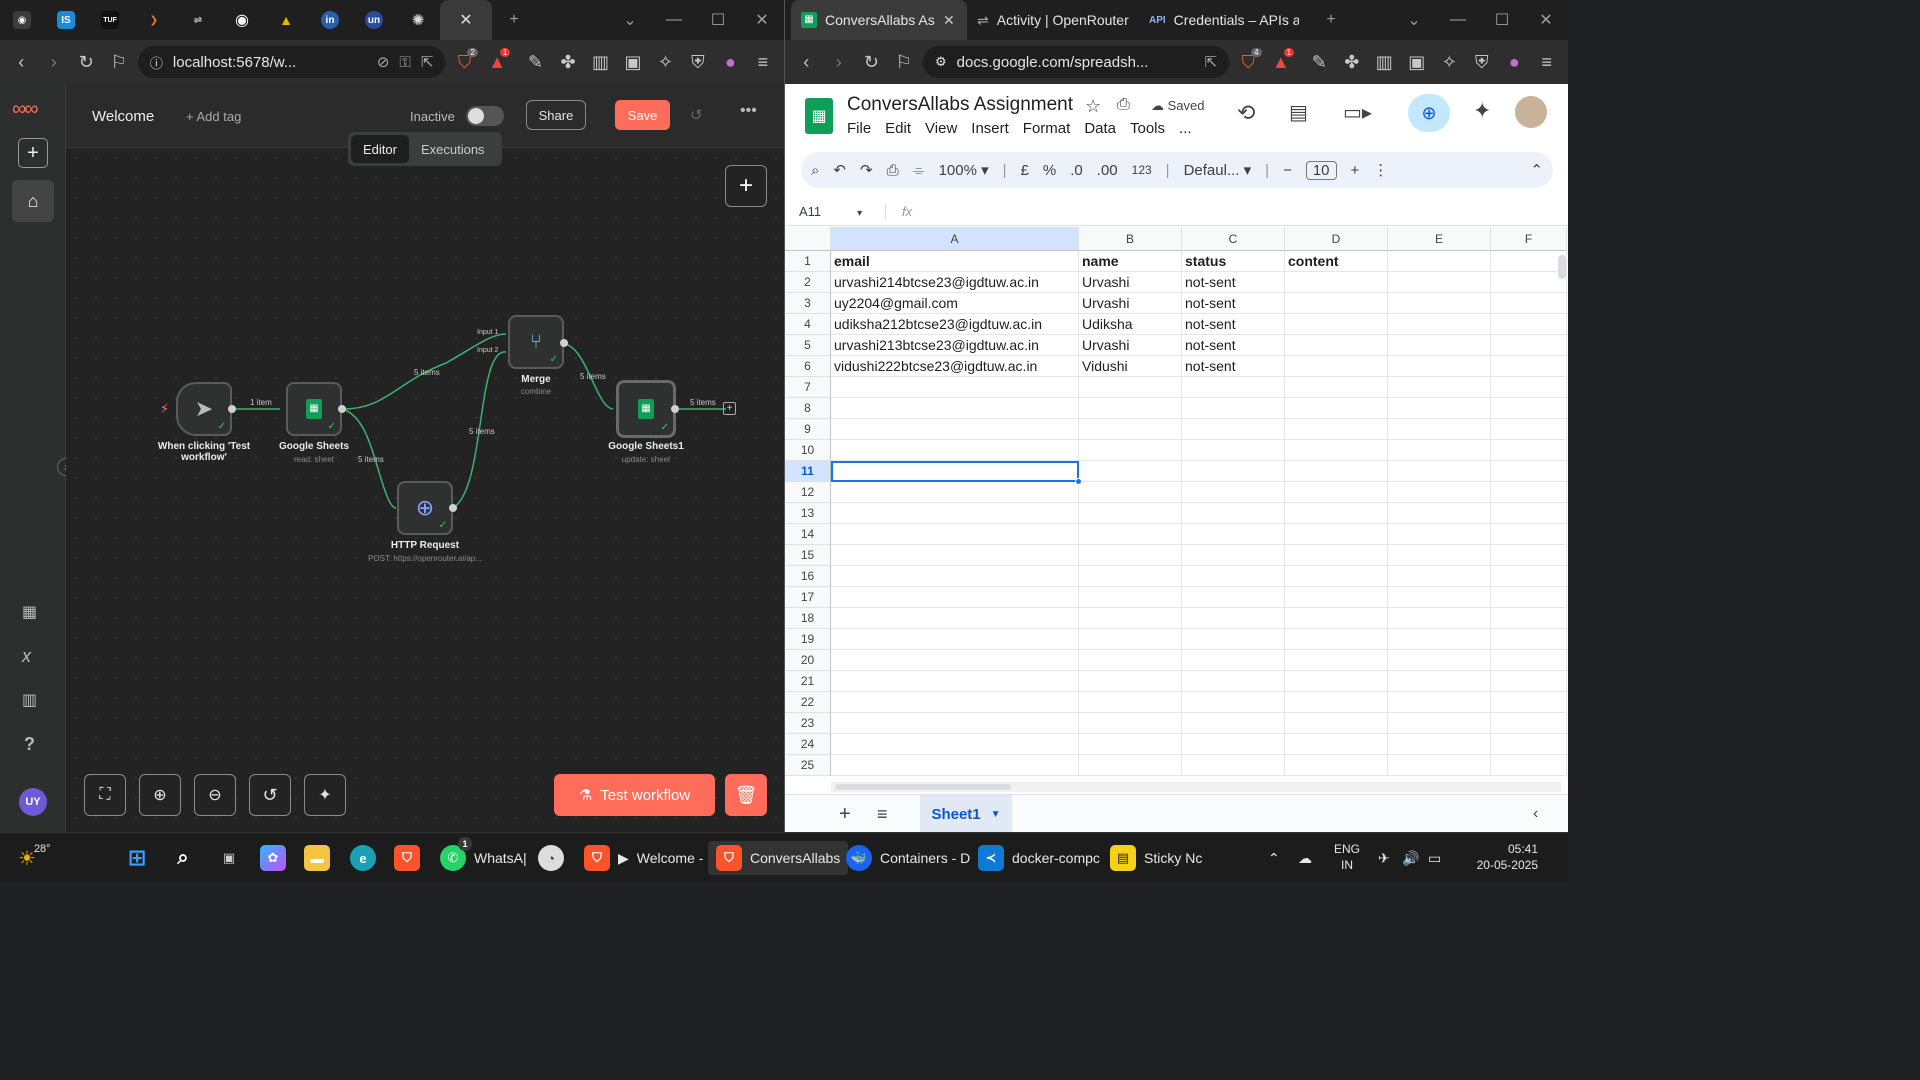  I want to click on tab-credentials: API Credentials – APIs and, so click(1224, 20).